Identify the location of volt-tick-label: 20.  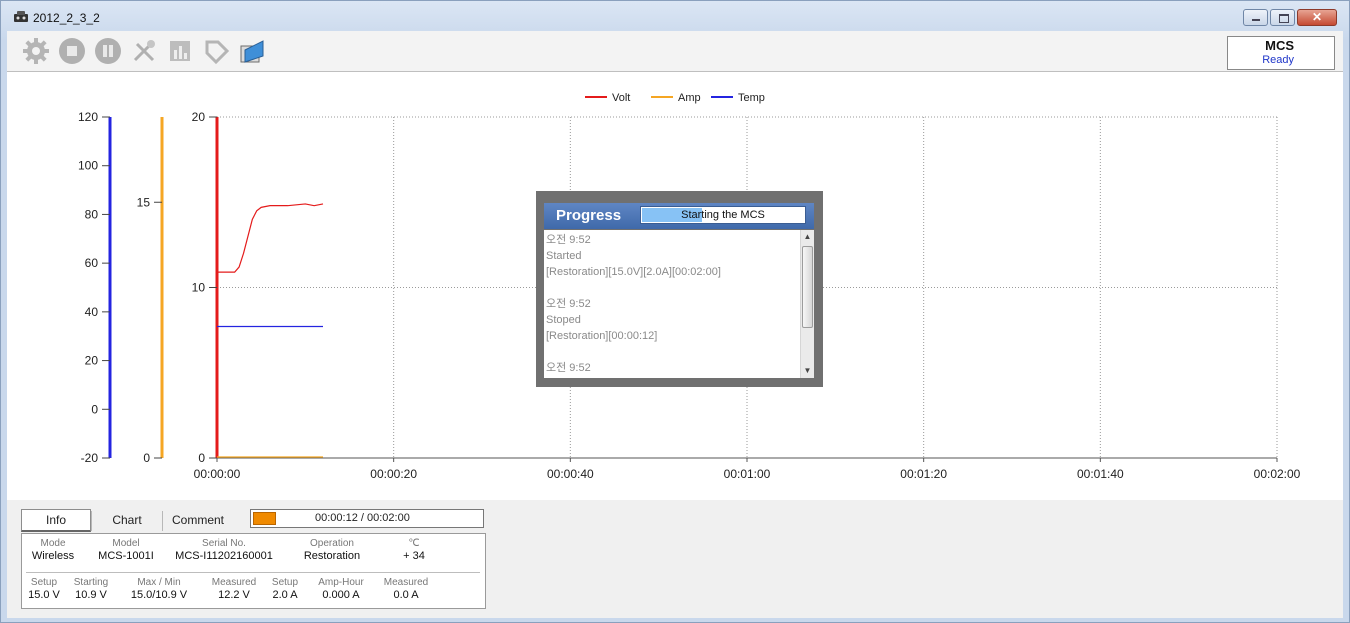
(199, 117).